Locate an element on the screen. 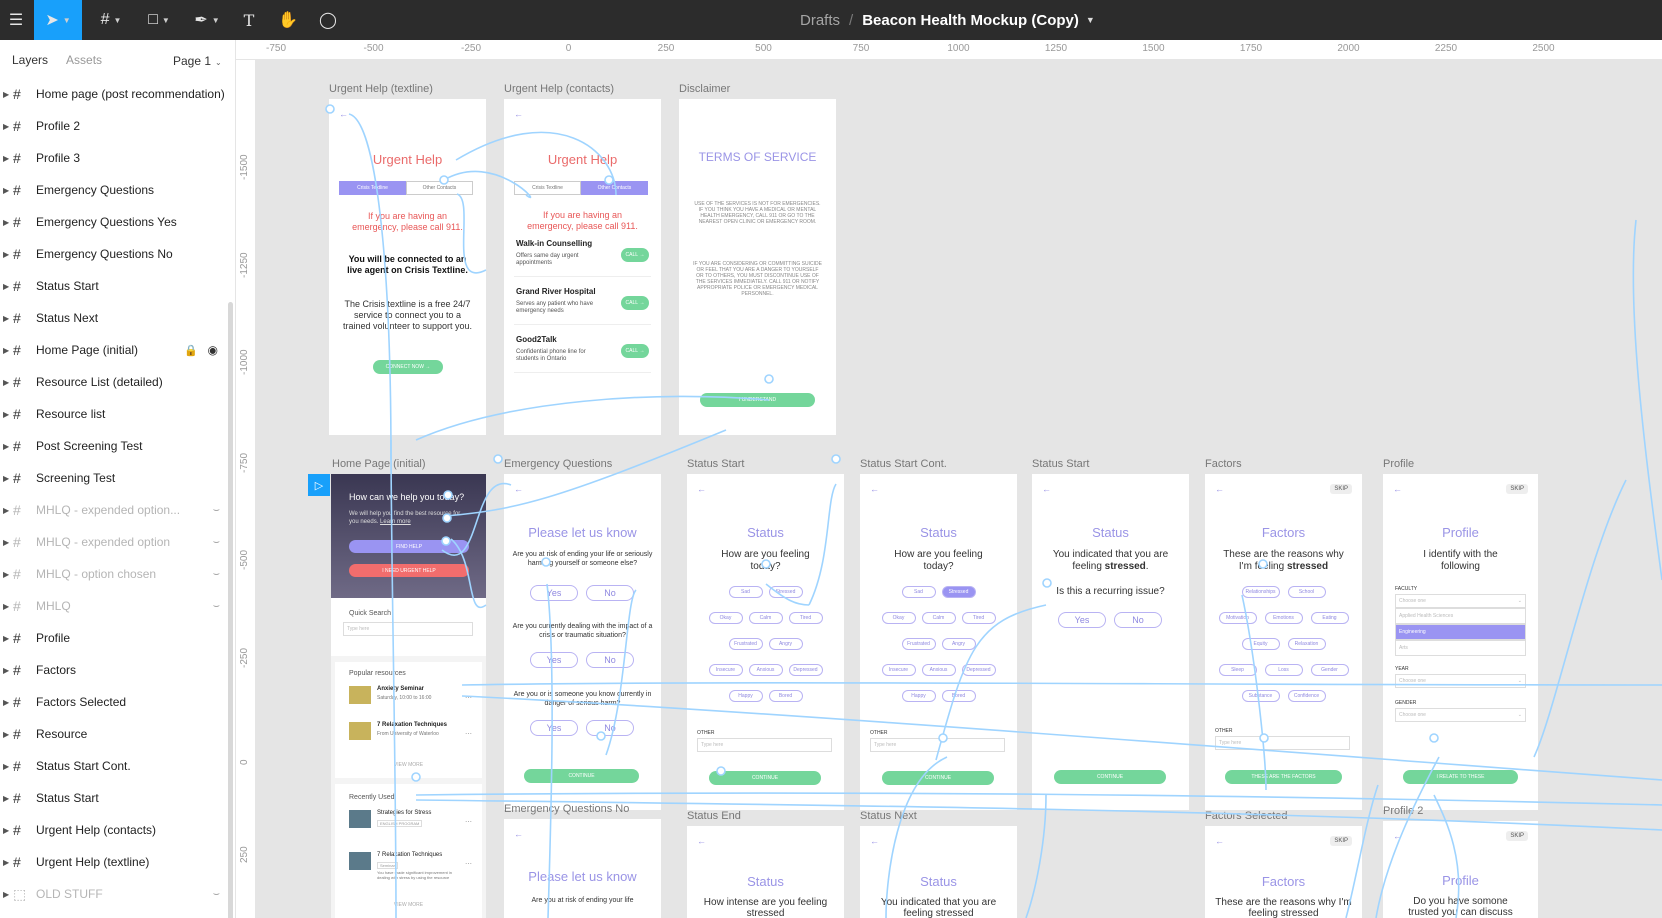 The width and height of the screenshot is (1662, 918). comment-tool-button: ◯ is located at coordinates (328, 20).